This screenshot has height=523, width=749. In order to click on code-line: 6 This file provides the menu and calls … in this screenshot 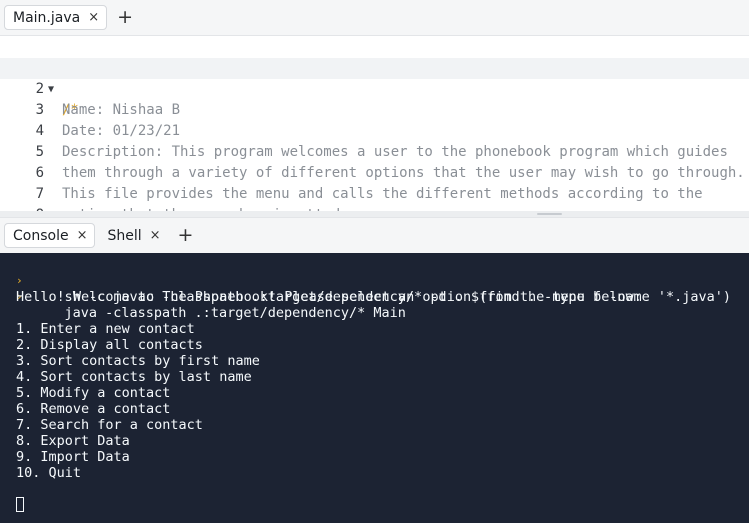, I will do `click(374, 172)`.